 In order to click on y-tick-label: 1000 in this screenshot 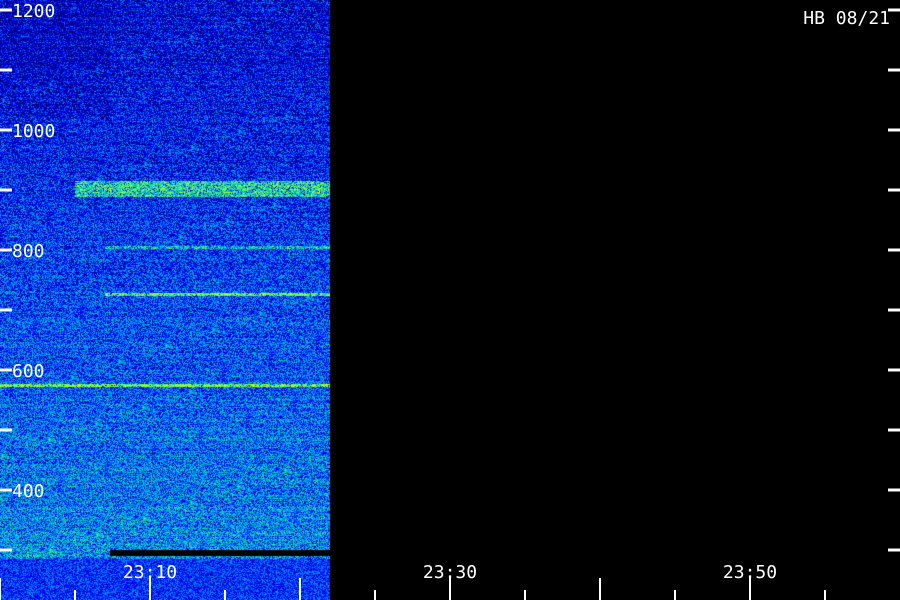, I will do `click(33, 131)`.